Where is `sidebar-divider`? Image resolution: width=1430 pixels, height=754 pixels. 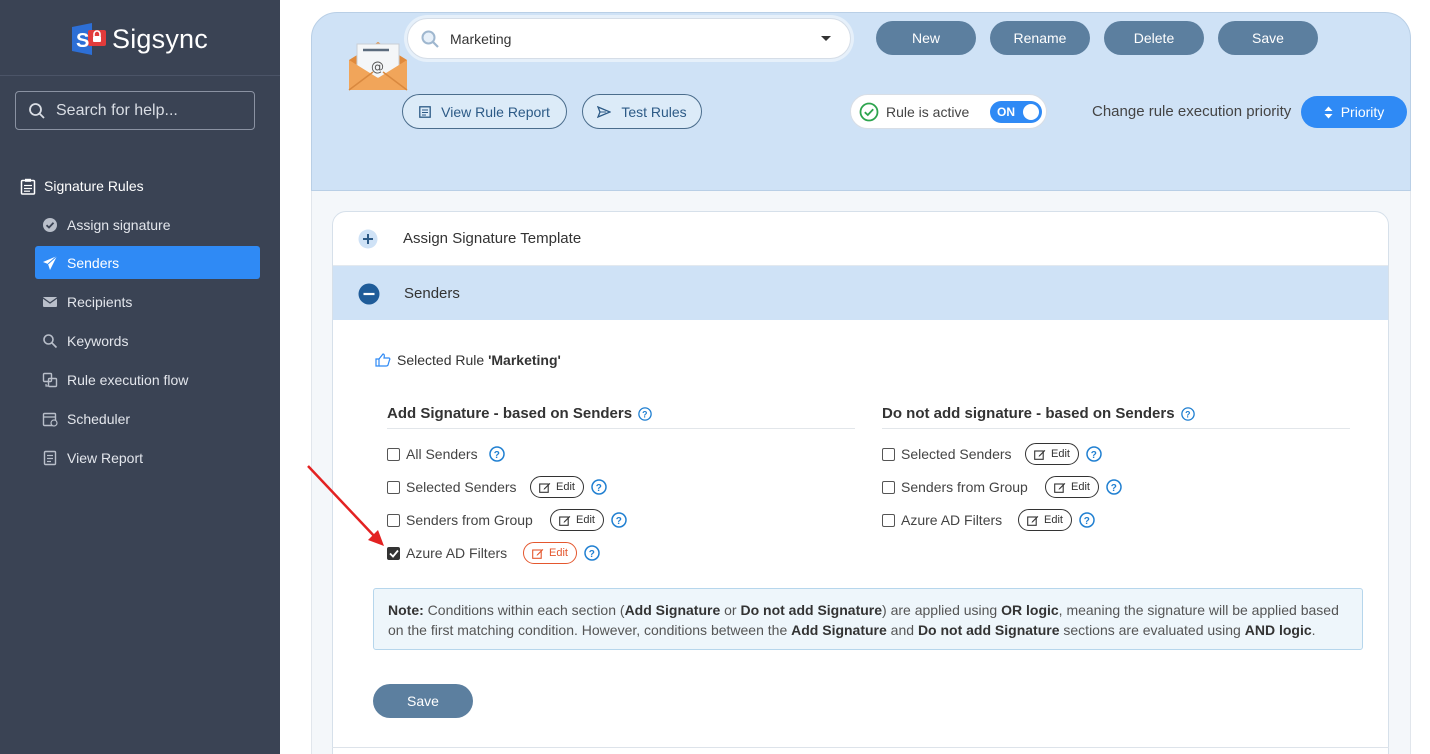
sidebar-divider is located at coordinates (140, 75).